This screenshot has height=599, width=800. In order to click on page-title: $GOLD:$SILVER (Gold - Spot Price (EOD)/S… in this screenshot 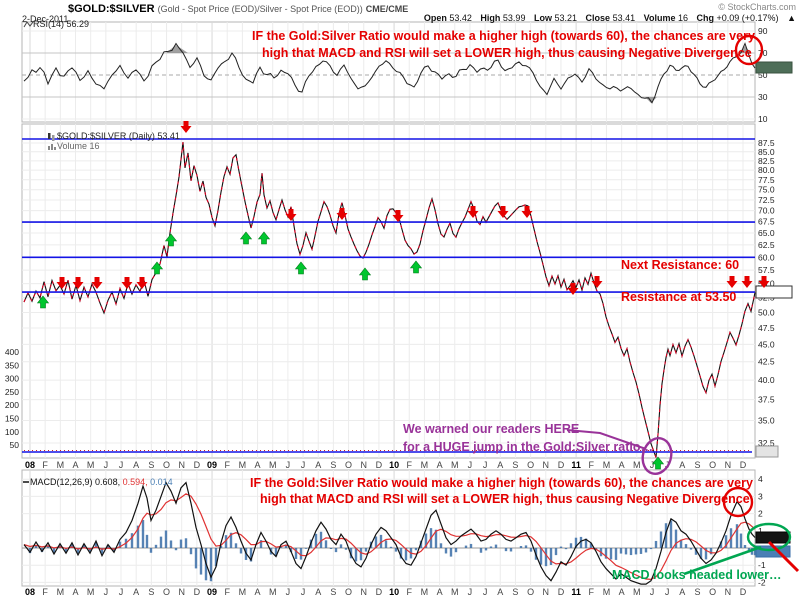, I will do `click(238, 9)`.